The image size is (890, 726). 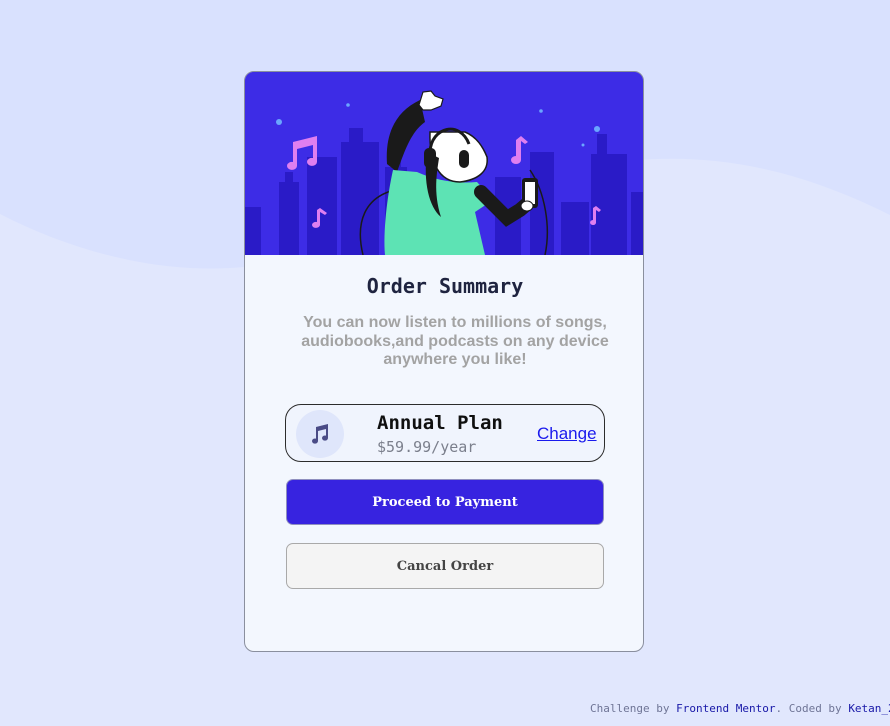 I want to click on cancel-order-button: Cancal Order, so click(x=445, y=566).